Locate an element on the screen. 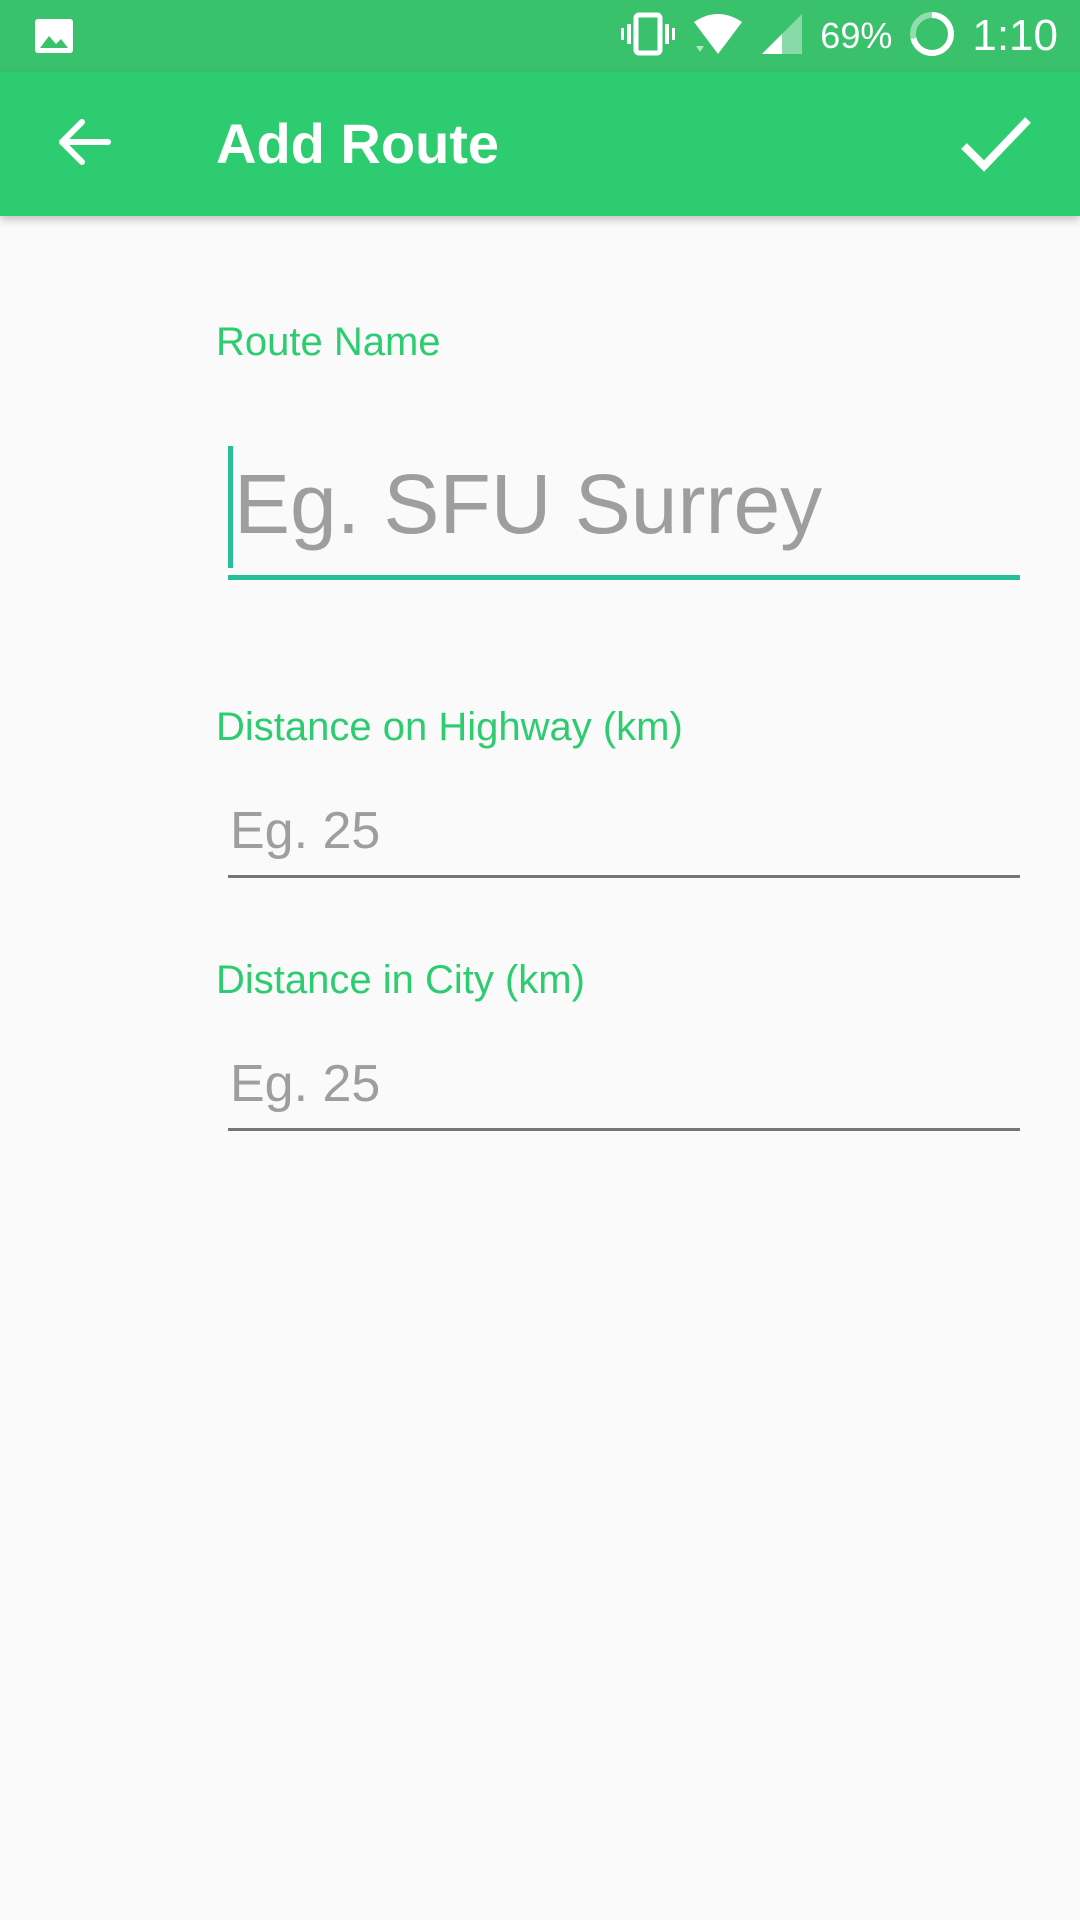 The image size is (1080, 1920). check-icon is located at coordinates (996, 146).